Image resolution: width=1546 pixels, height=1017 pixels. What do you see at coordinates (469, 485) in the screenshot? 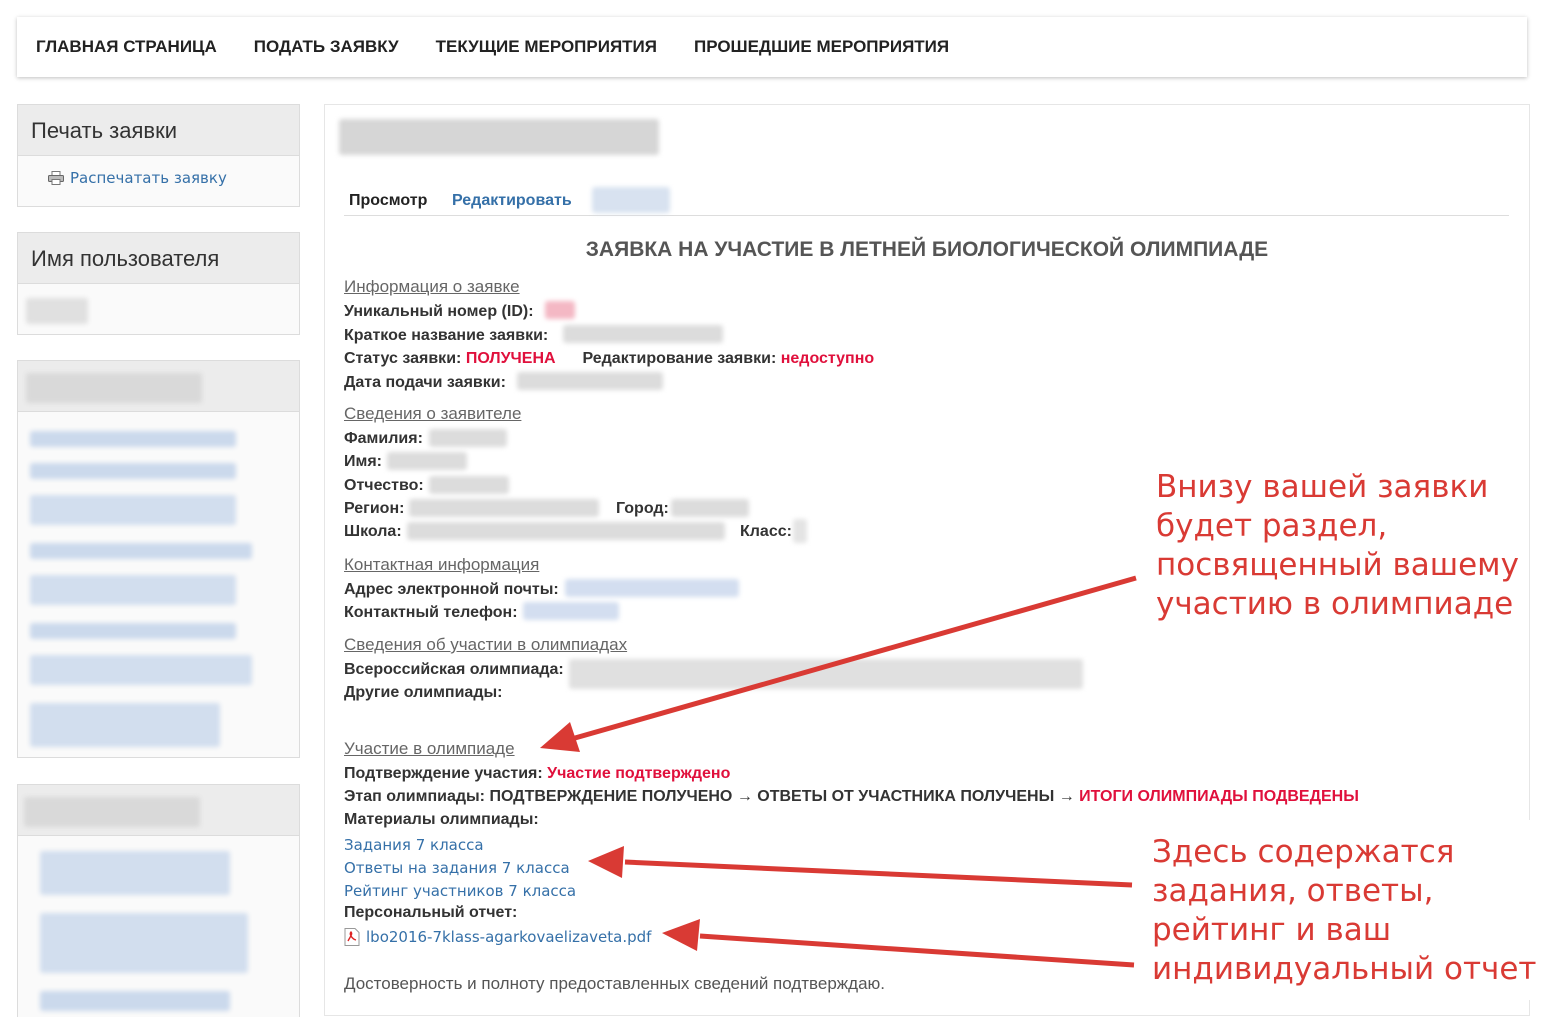
I see `redacted-patronymic` at bounding box center [469, 485].